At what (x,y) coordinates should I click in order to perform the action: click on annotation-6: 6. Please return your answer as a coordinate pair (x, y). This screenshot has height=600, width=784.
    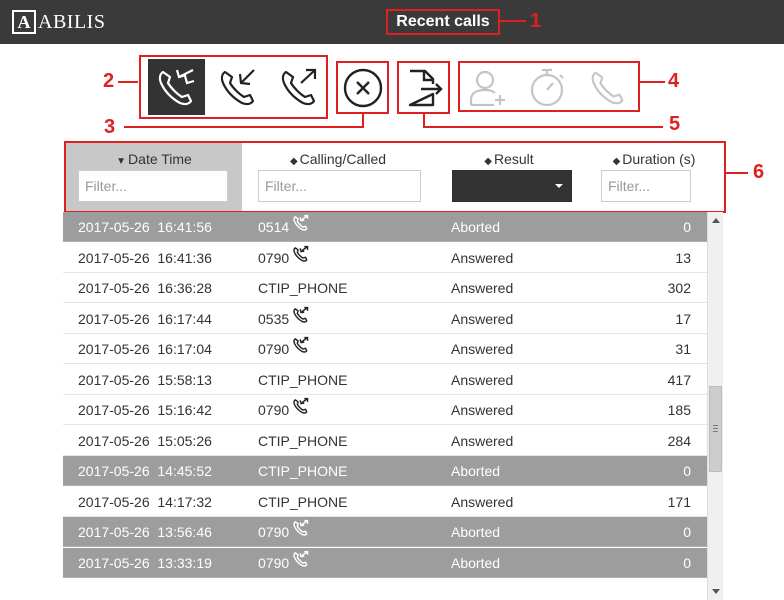
    Looking at the image, I should click on (759, 172).